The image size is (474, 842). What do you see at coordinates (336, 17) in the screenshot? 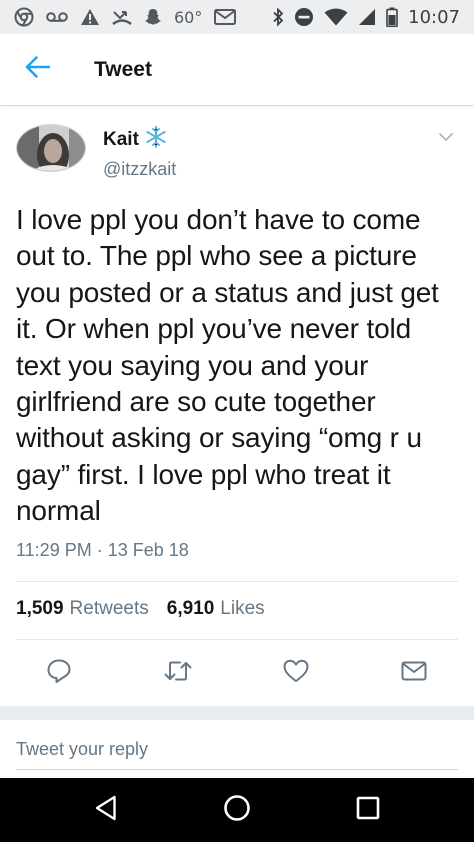
I see `wifi-icon` at bounding box center [336, 17].